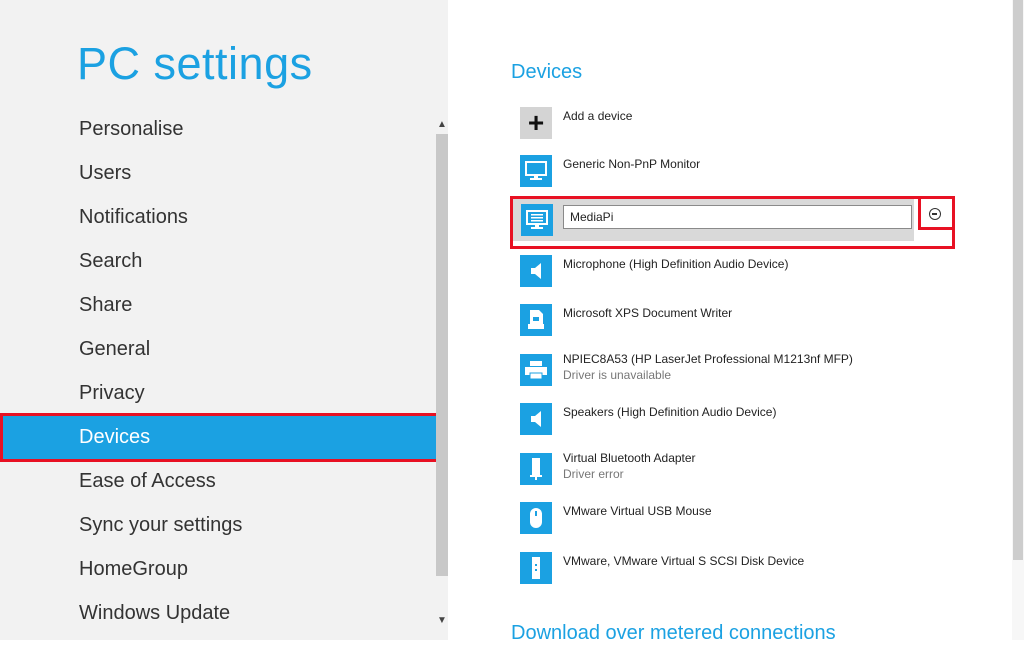  I want to click on devices-section-title: Devices, so click(547, 72).